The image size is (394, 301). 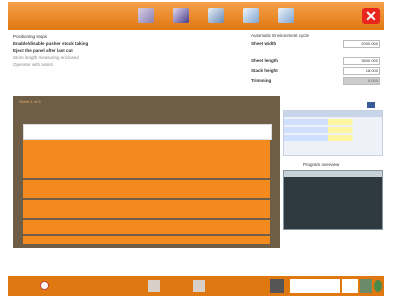 I want to click on sheet-length-field: 3600.000, so click(x=361, y=61).